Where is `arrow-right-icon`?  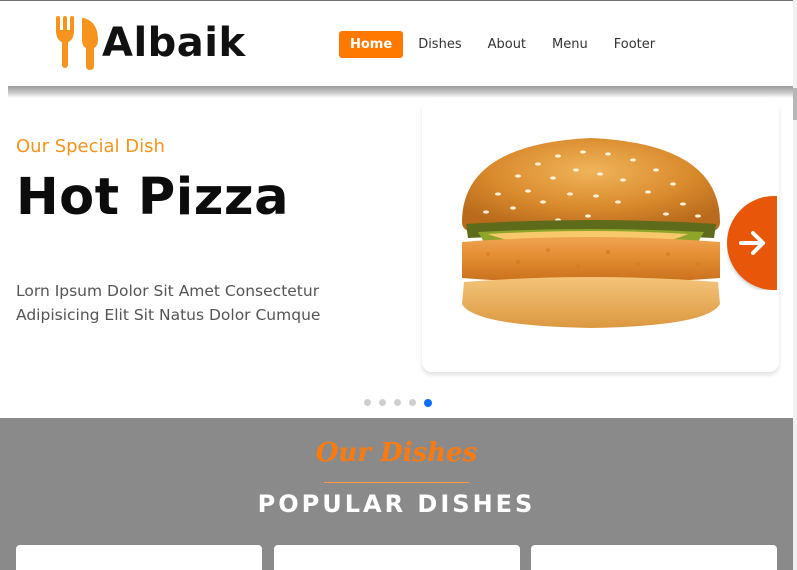 arrow-right-icon is located at coordinates (752, 243).